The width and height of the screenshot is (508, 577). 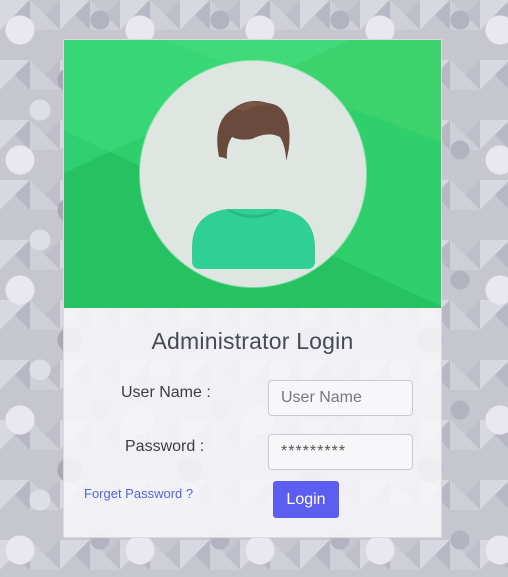 I want to click on forget-password-link: Forget Password ?, so click(x=138, y=493).